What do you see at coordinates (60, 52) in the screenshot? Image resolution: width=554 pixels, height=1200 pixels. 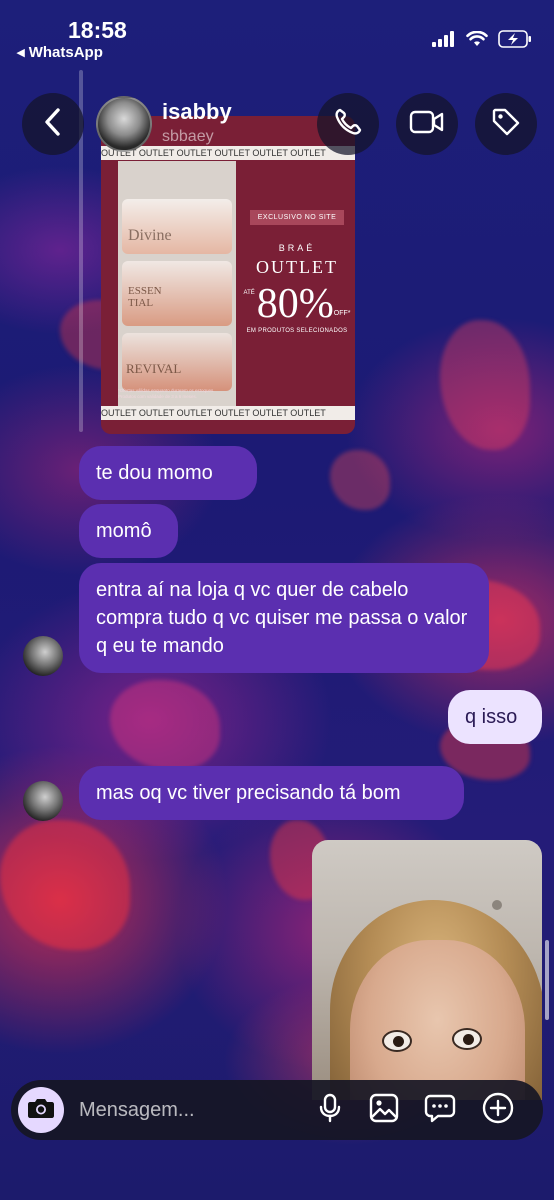 I see `back-to-app-link: ◂ WhatsApp` at bounding box center [60, 52].